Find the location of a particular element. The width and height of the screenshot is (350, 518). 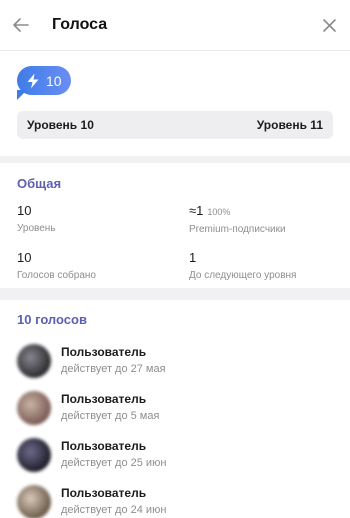

list-item-text: Пользователь действует до 25 июн is located at coordinates (113, 454).